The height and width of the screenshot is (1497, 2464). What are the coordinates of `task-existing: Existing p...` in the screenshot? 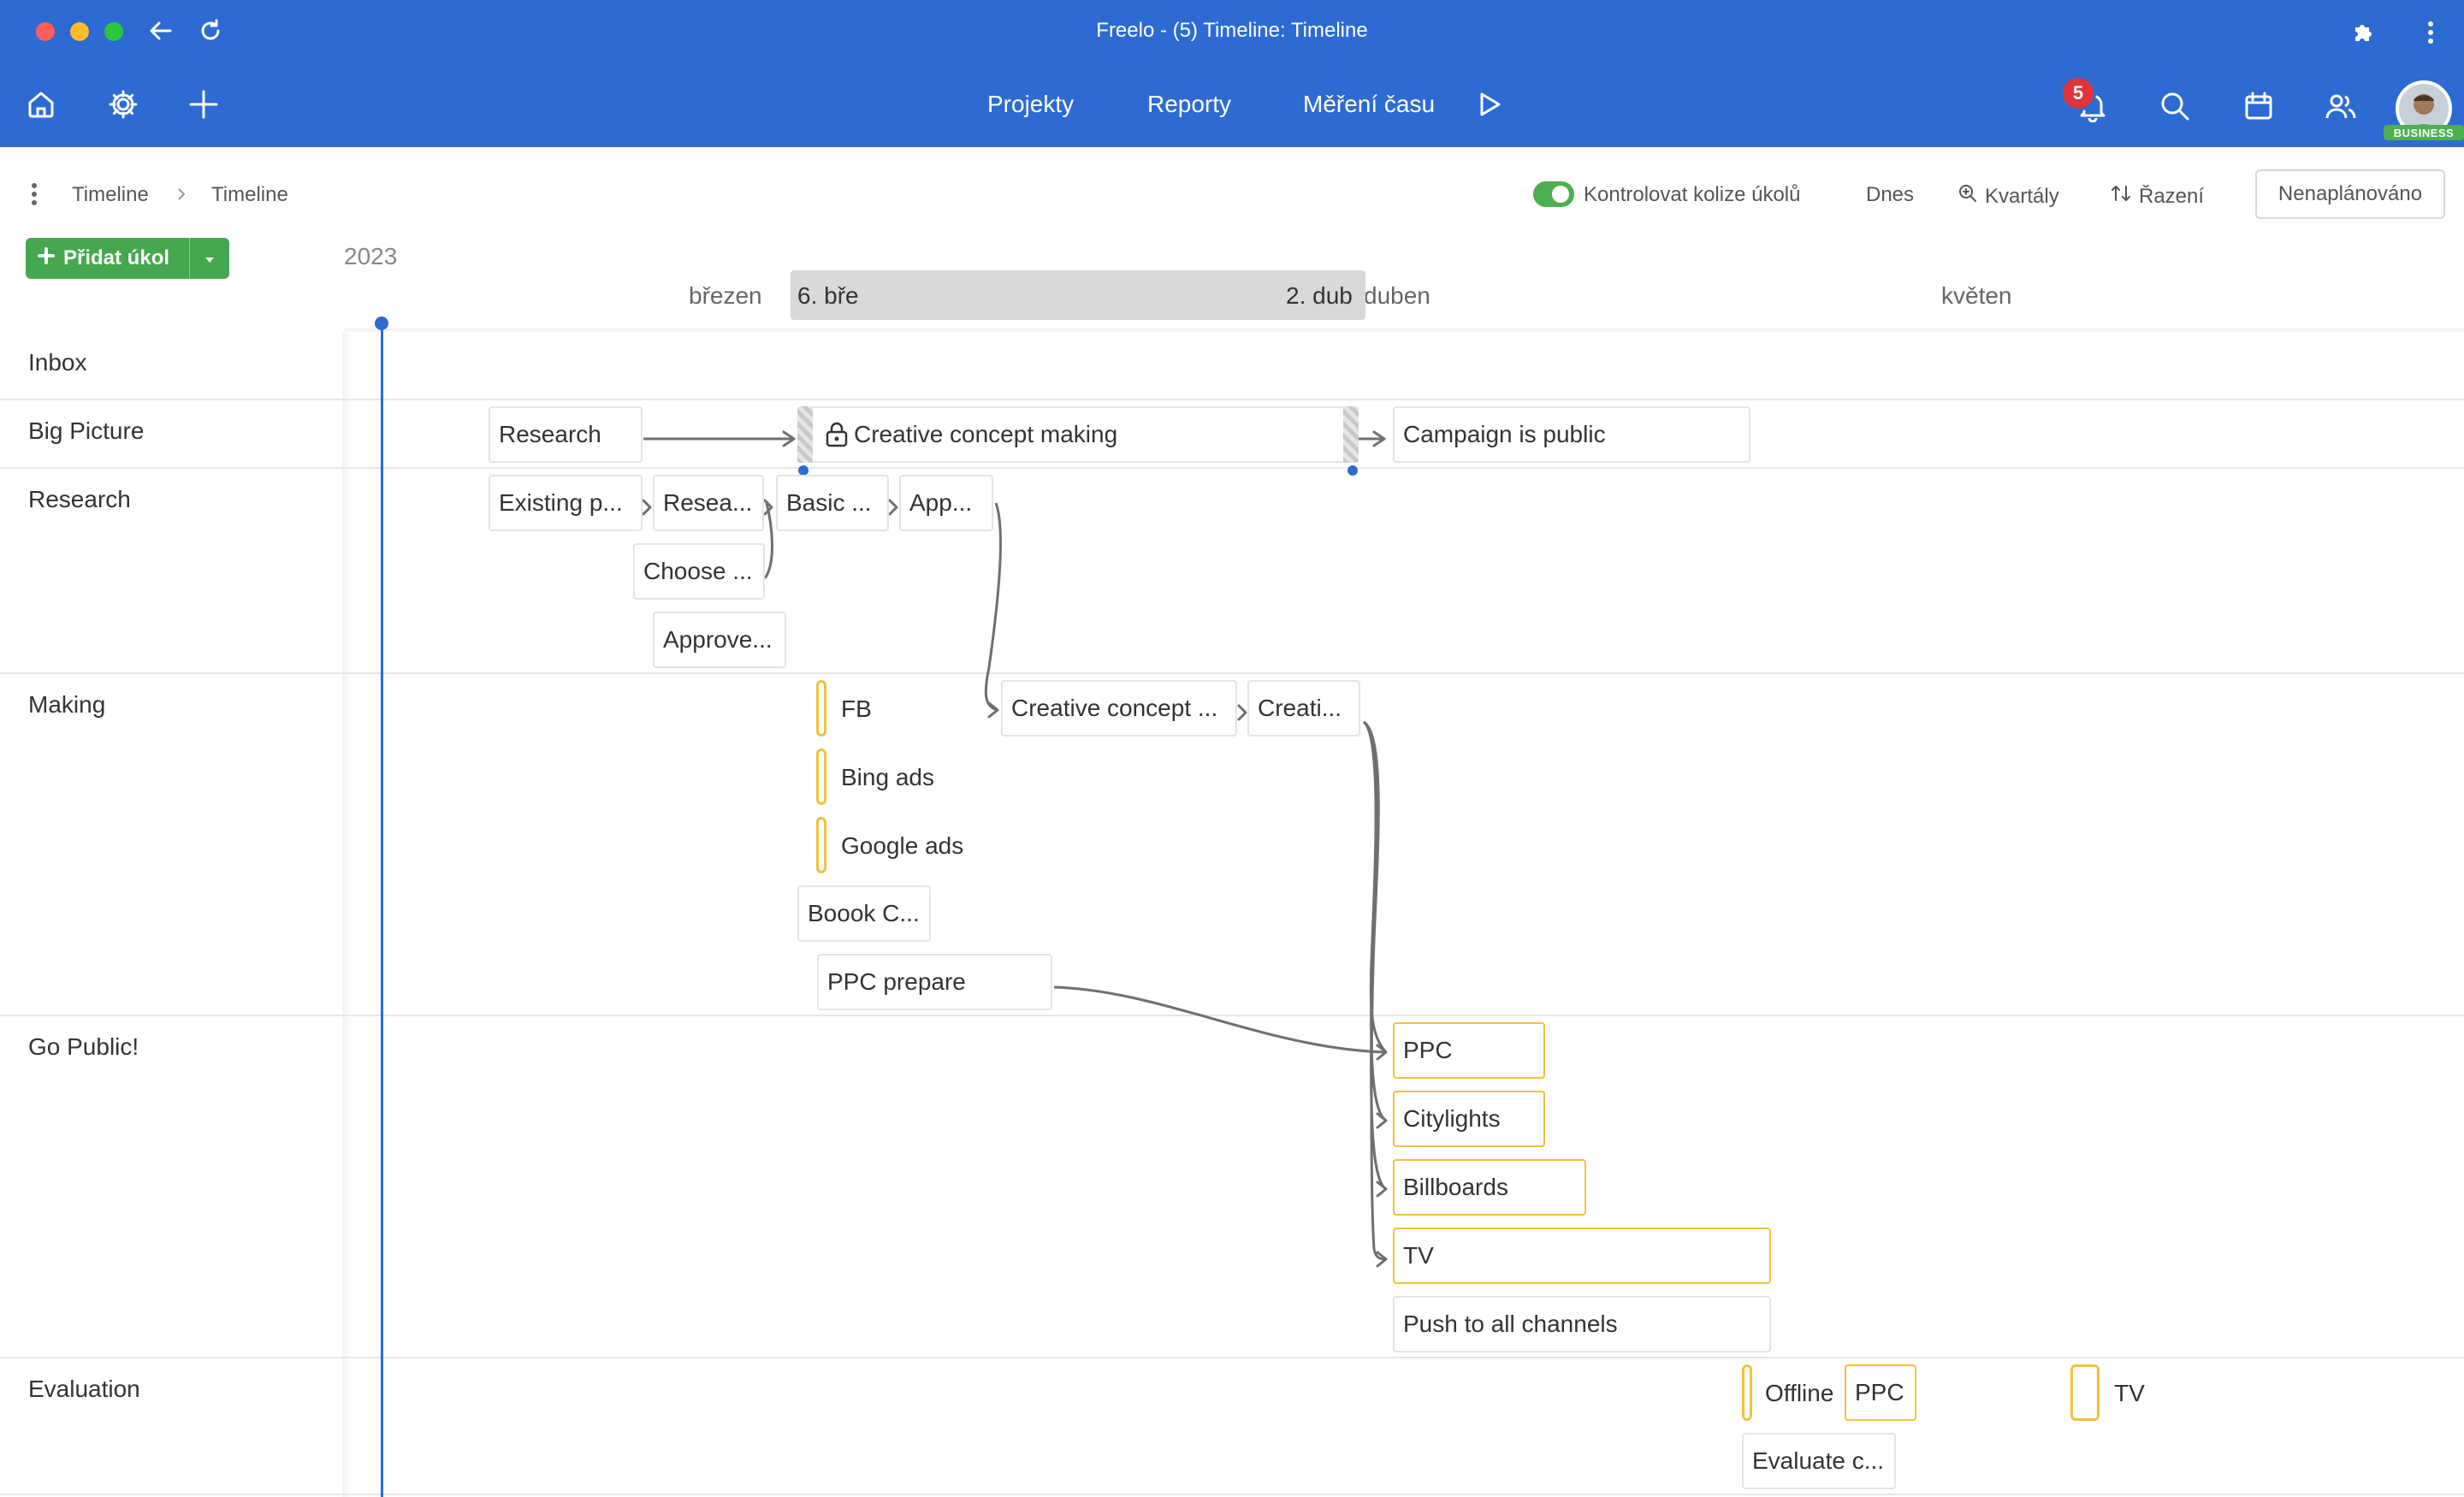 It's located at (566, 503).